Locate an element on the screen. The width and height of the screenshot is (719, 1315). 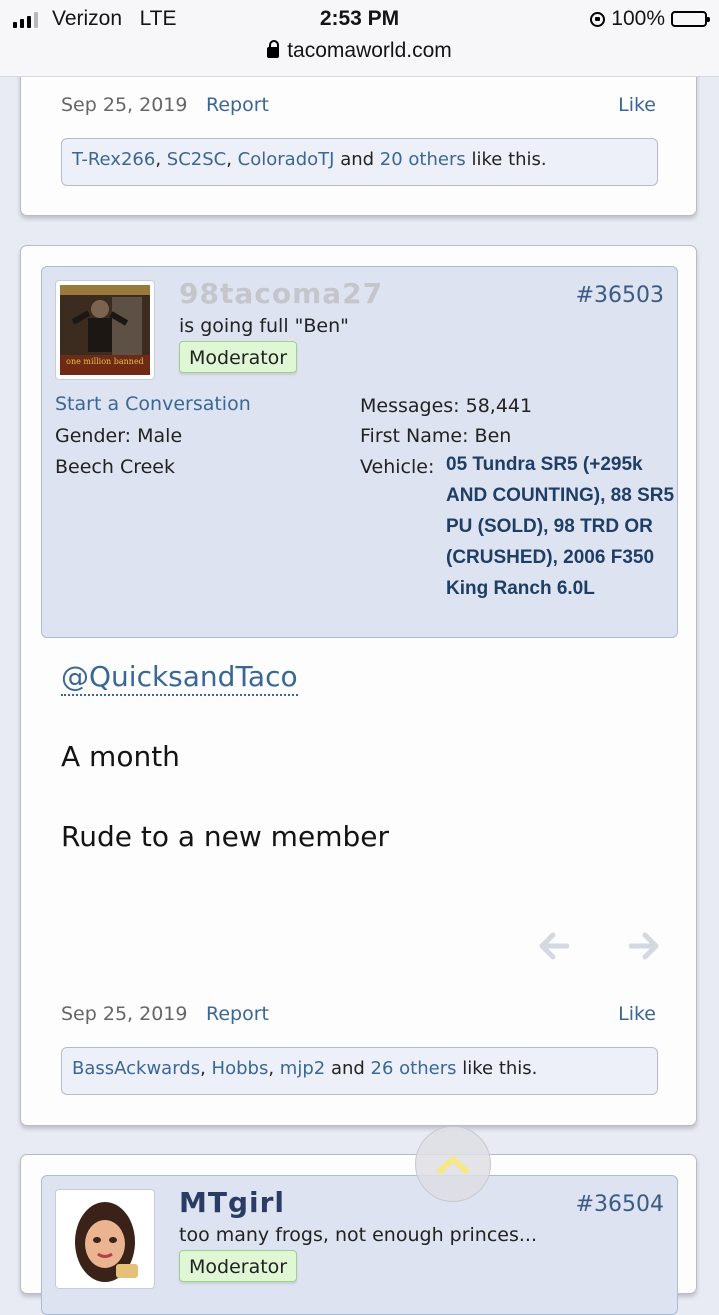
avatar: one million banned is located at coordinates (105, 330).